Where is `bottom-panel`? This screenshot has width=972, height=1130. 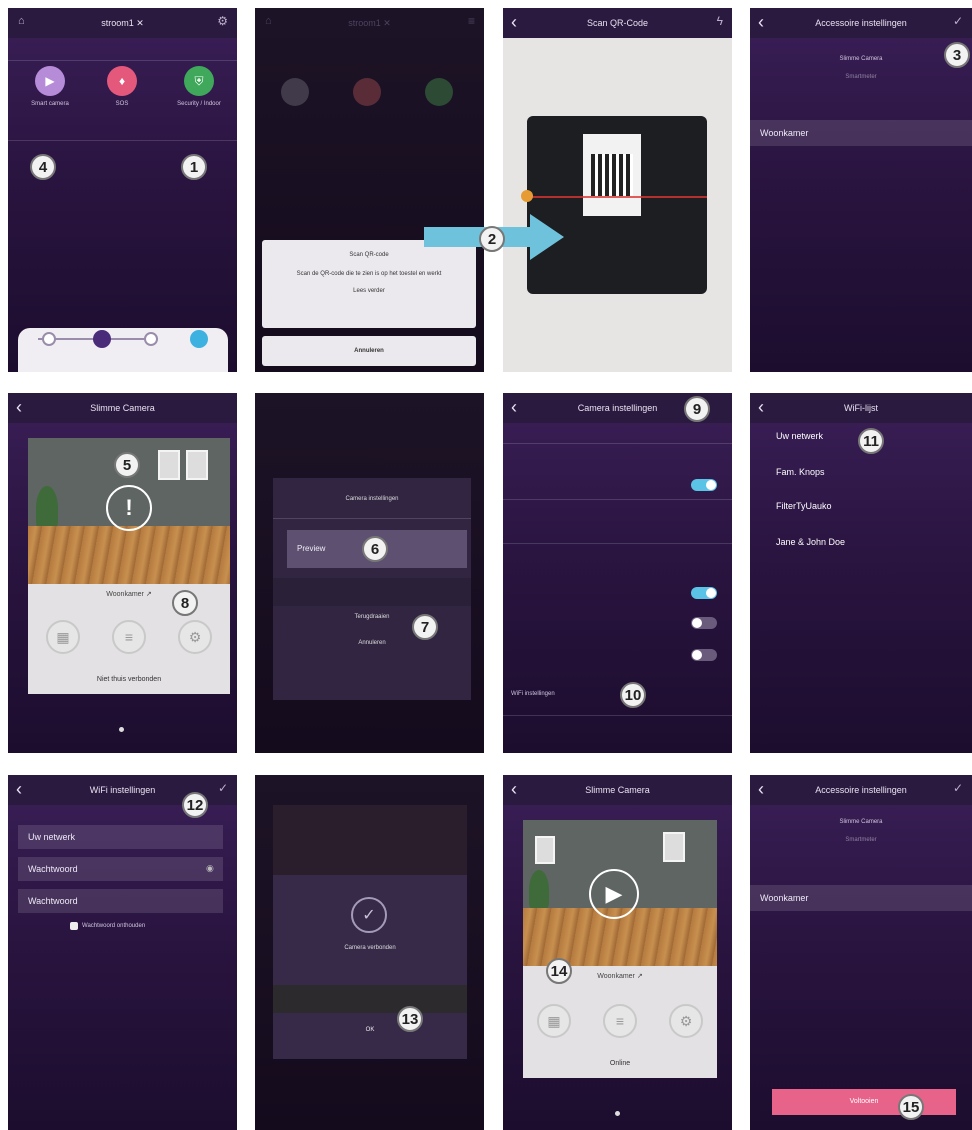
bottom-panel is located at coordinates (123, 350).